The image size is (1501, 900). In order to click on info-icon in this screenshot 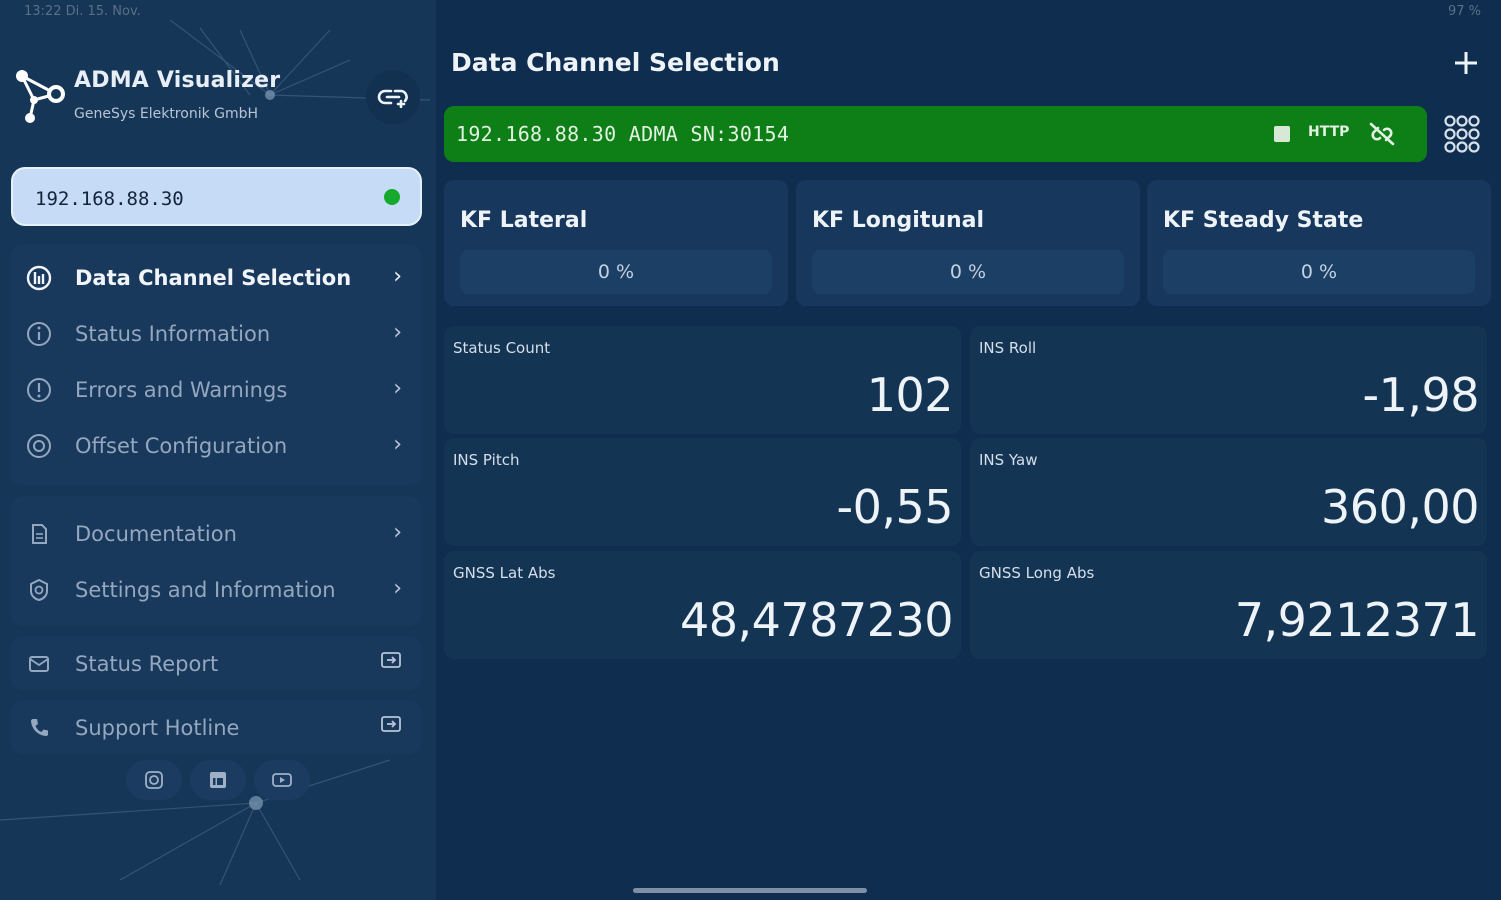, I will do `click(39, 334)`.